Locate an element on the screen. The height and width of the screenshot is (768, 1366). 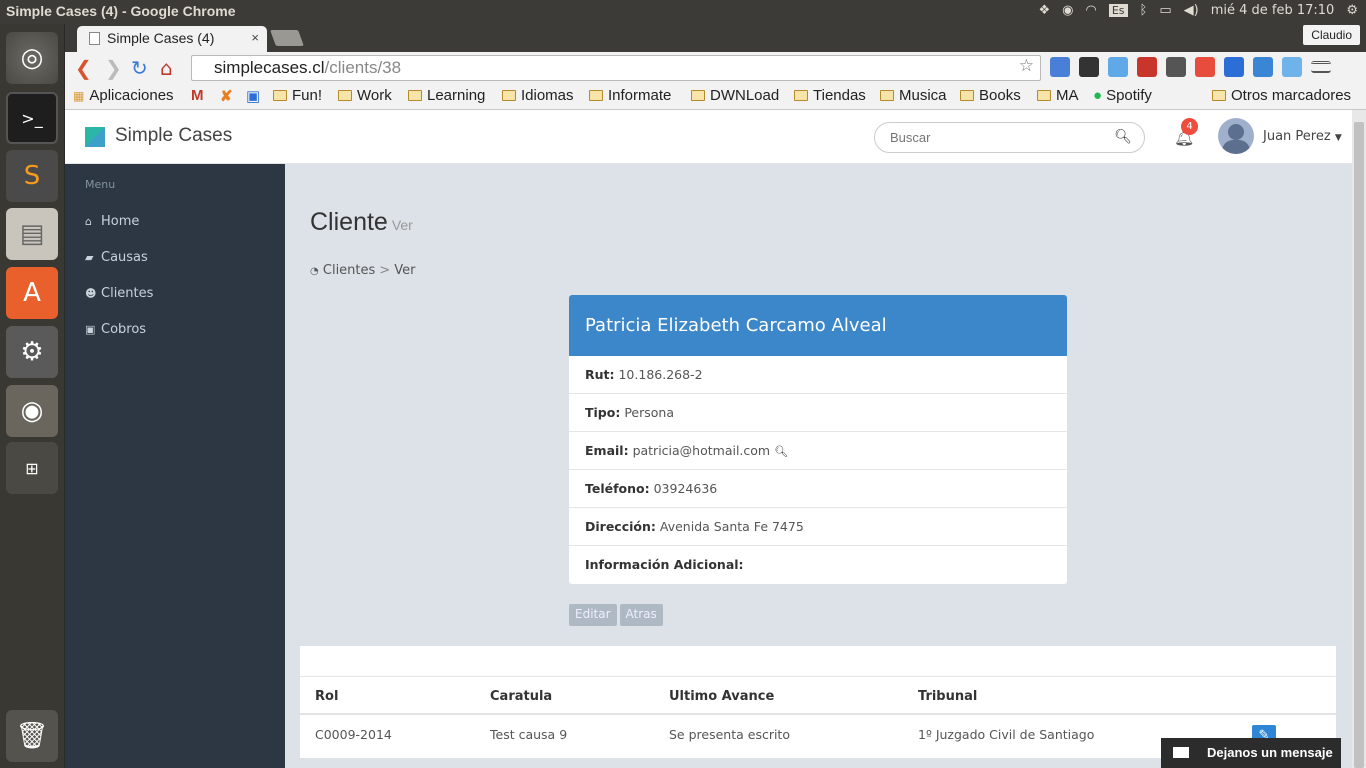
bookmark-ma: MA is located at coordinates (1058, 95).